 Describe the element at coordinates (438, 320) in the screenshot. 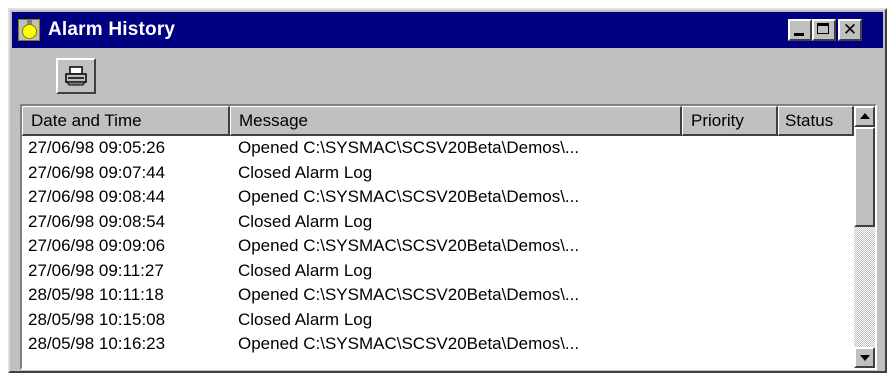

I see `table-row: 28/05/98 10:15:08 Closed Alarm Log` at that location.